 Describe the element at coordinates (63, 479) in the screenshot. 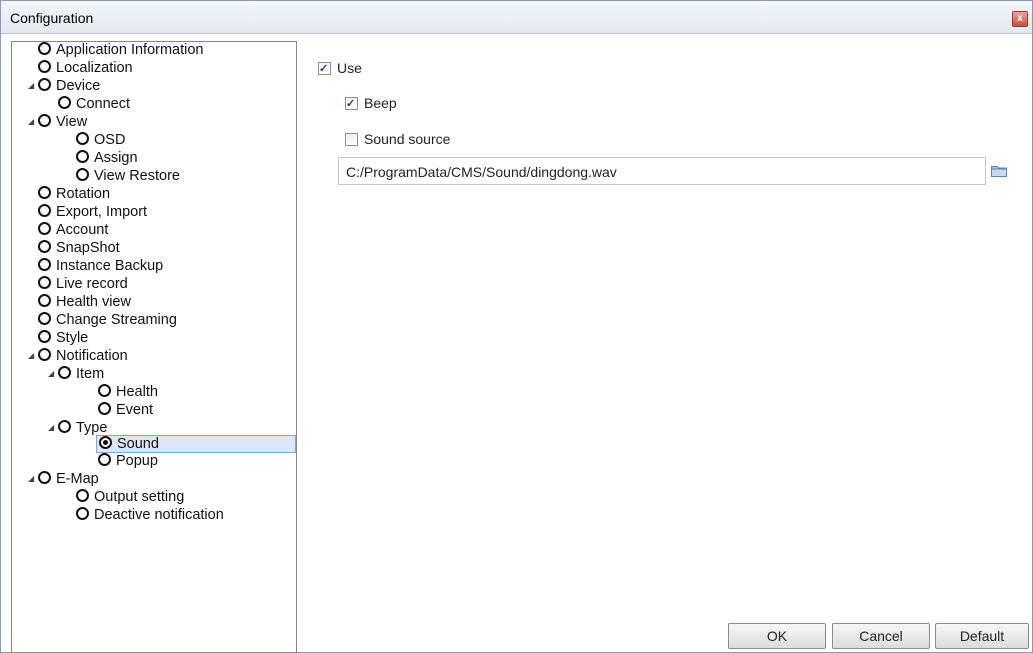

I see `tree-item-emap: ◢ E-Map` at that location.